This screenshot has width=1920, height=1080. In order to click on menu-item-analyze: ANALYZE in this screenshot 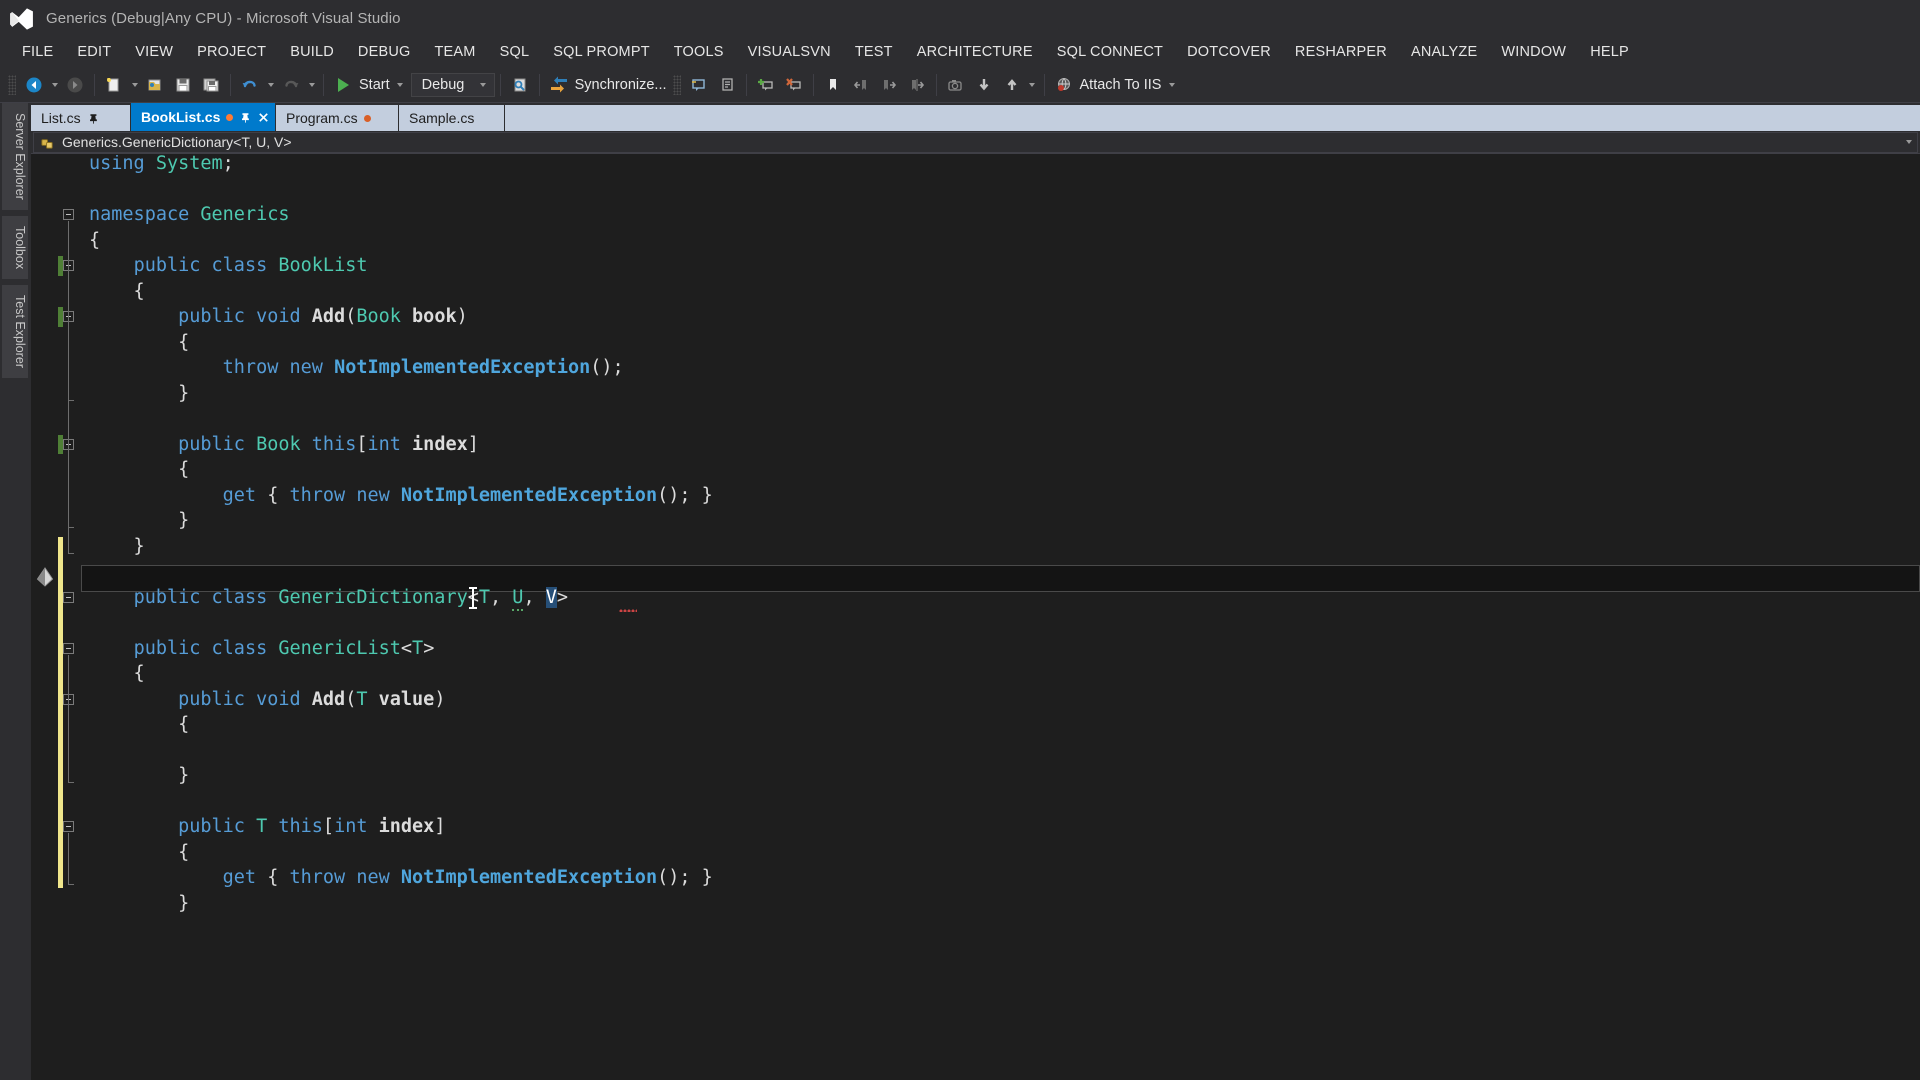, I will do `click(1444, 52)`.